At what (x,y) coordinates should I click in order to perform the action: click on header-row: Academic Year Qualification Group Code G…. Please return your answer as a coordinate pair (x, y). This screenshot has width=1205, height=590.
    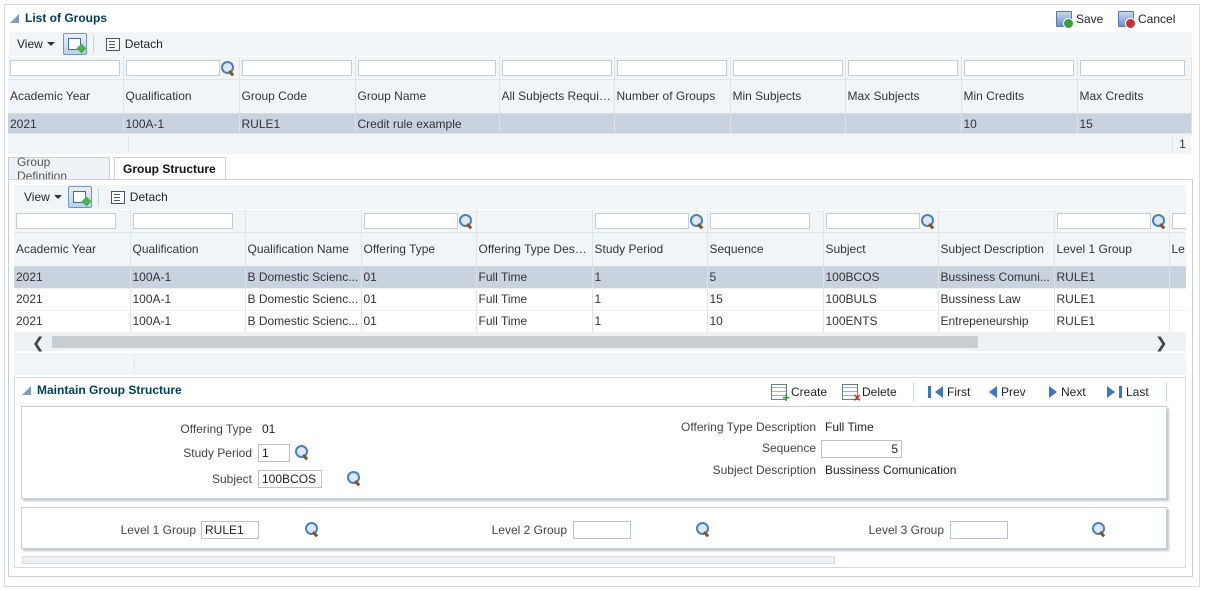
    Looking at the image, I should click on (600, 96).